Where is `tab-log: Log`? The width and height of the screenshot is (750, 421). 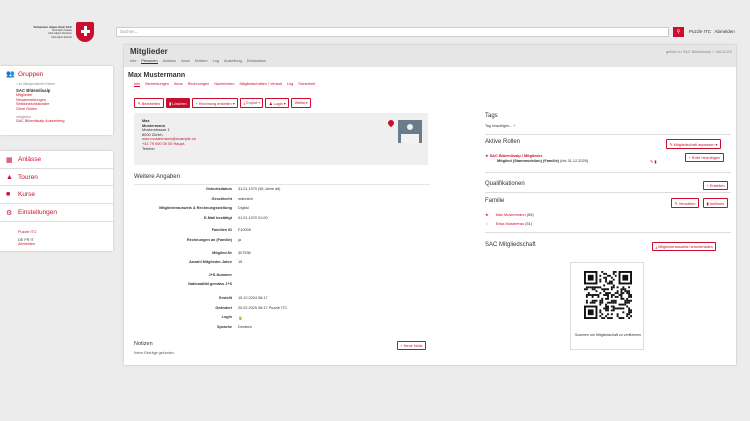
tab-log: Log is located at coordinates (216, 61).